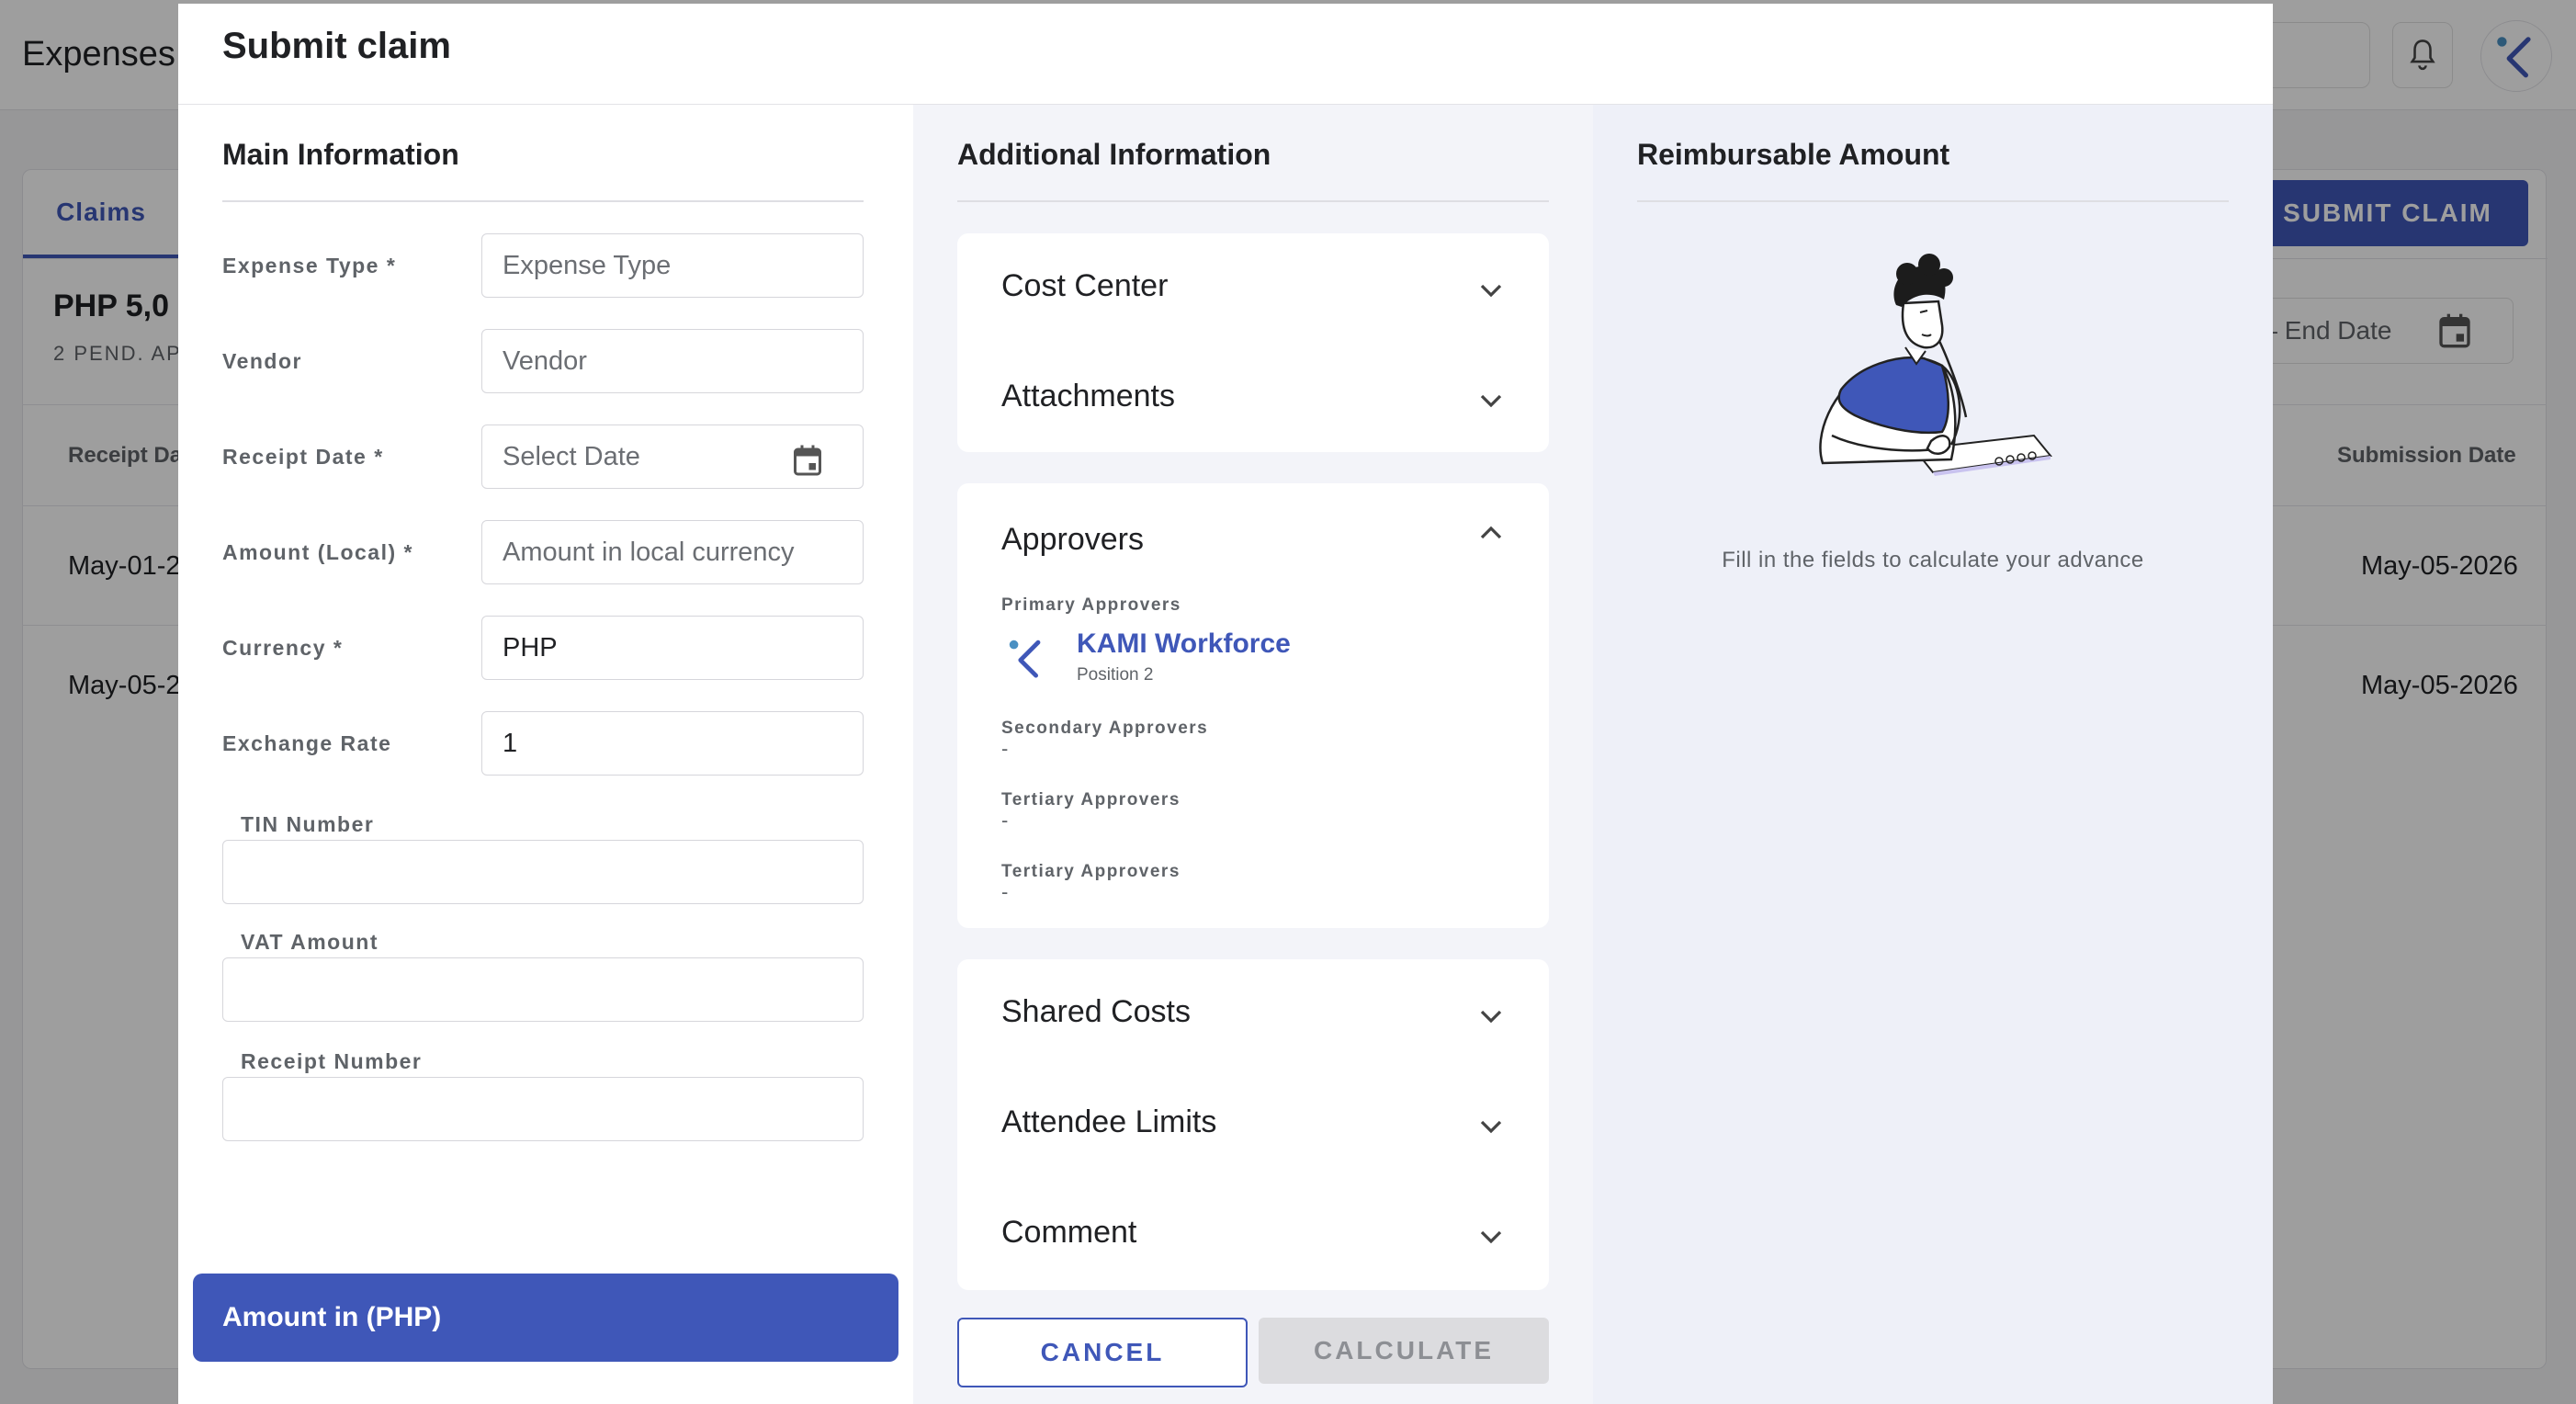 The width and height of the screenshot is (2576, 1404). What do you see at coordinates (317, 552) in the screenshot?
I see `amount-local-label: Amount (Local) *` at bounding box center [317, 552].